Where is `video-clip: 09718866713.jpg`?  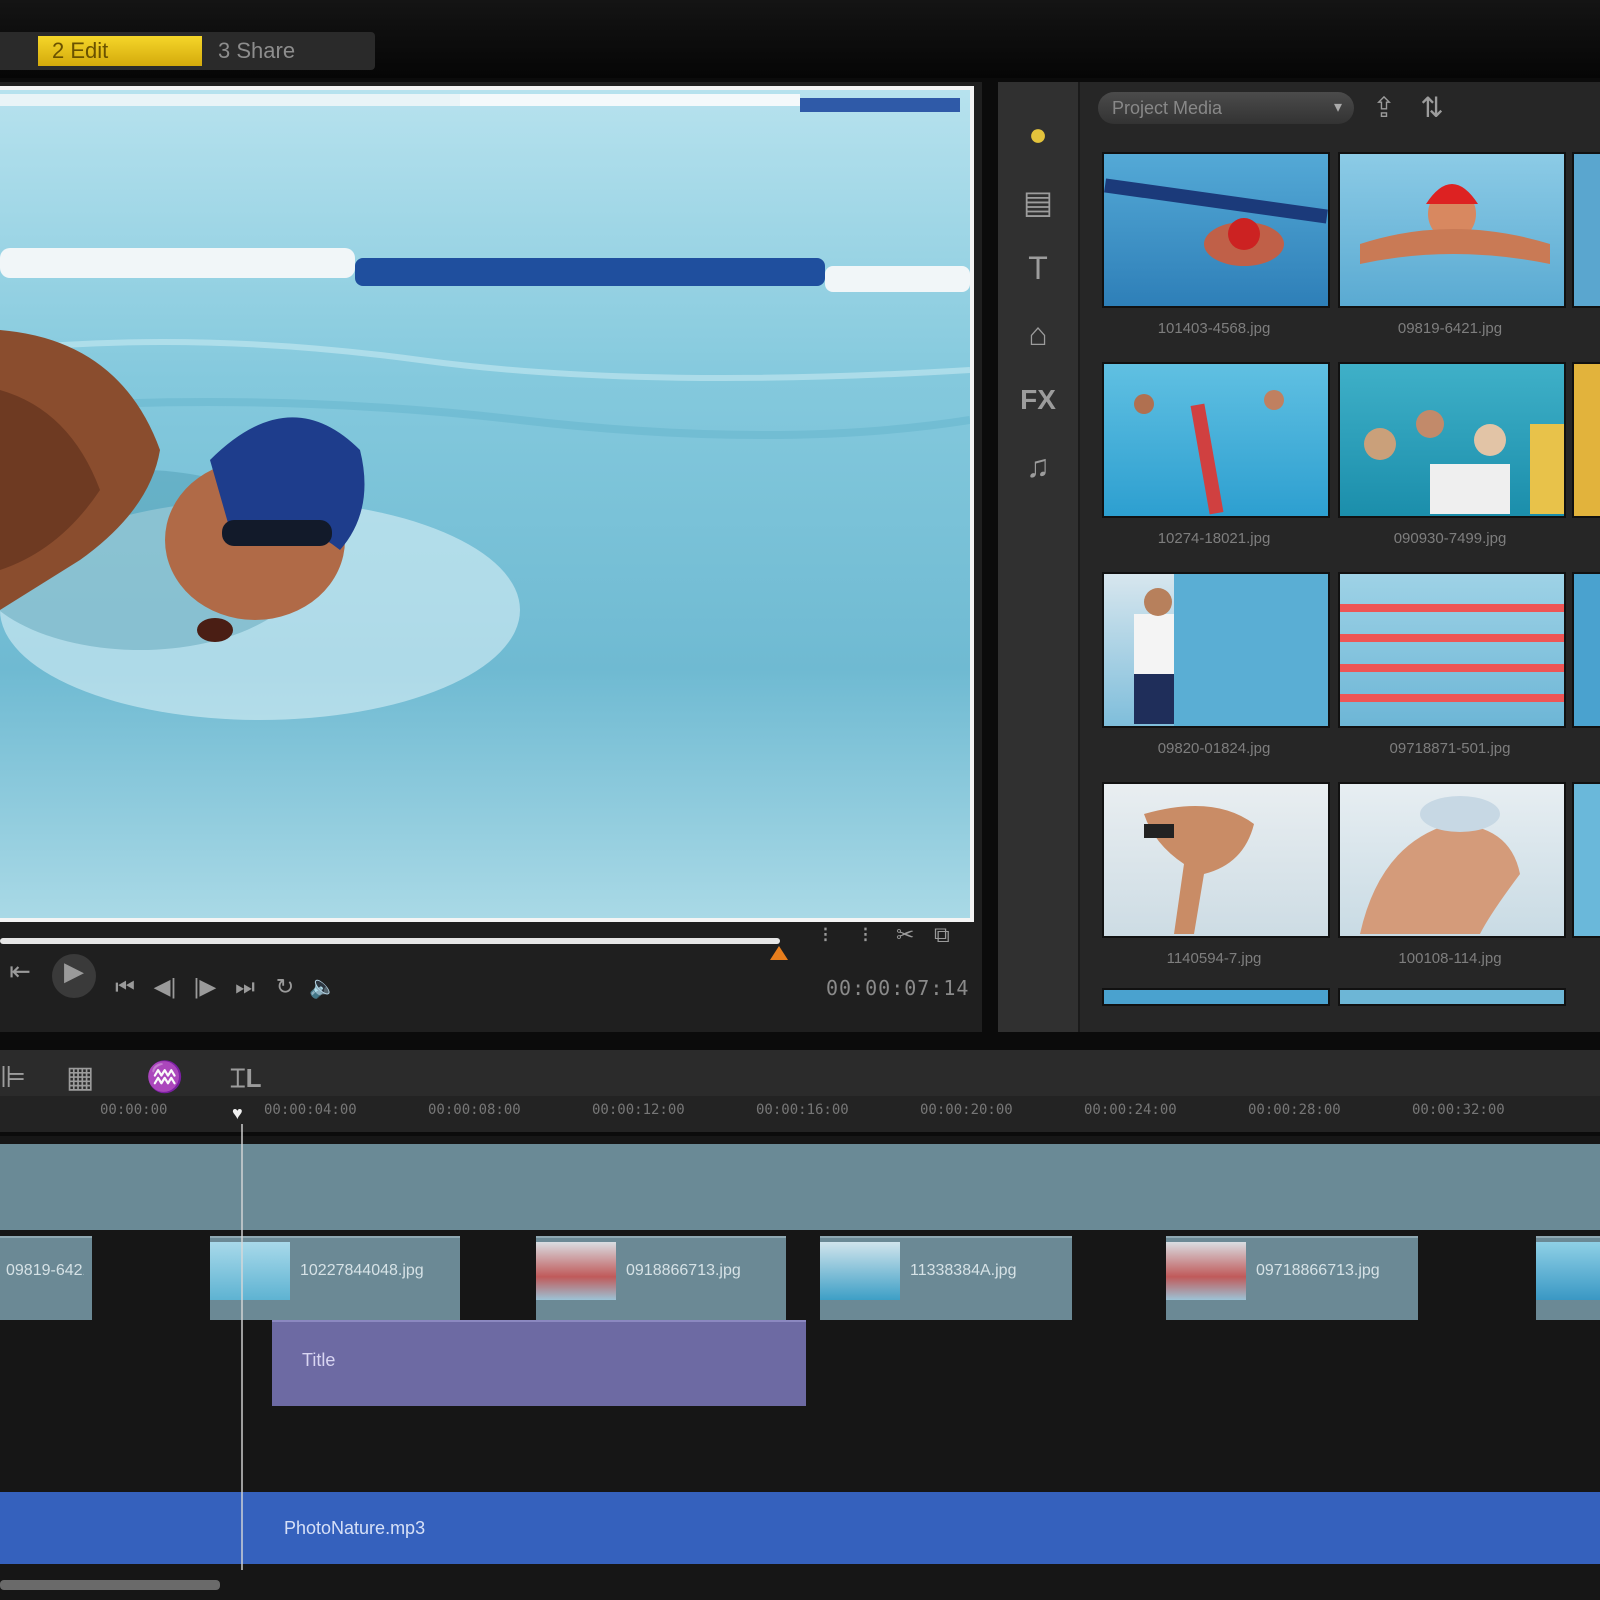 video-clip: 09718866713.jpg is located at coordinates (1292, 1278).